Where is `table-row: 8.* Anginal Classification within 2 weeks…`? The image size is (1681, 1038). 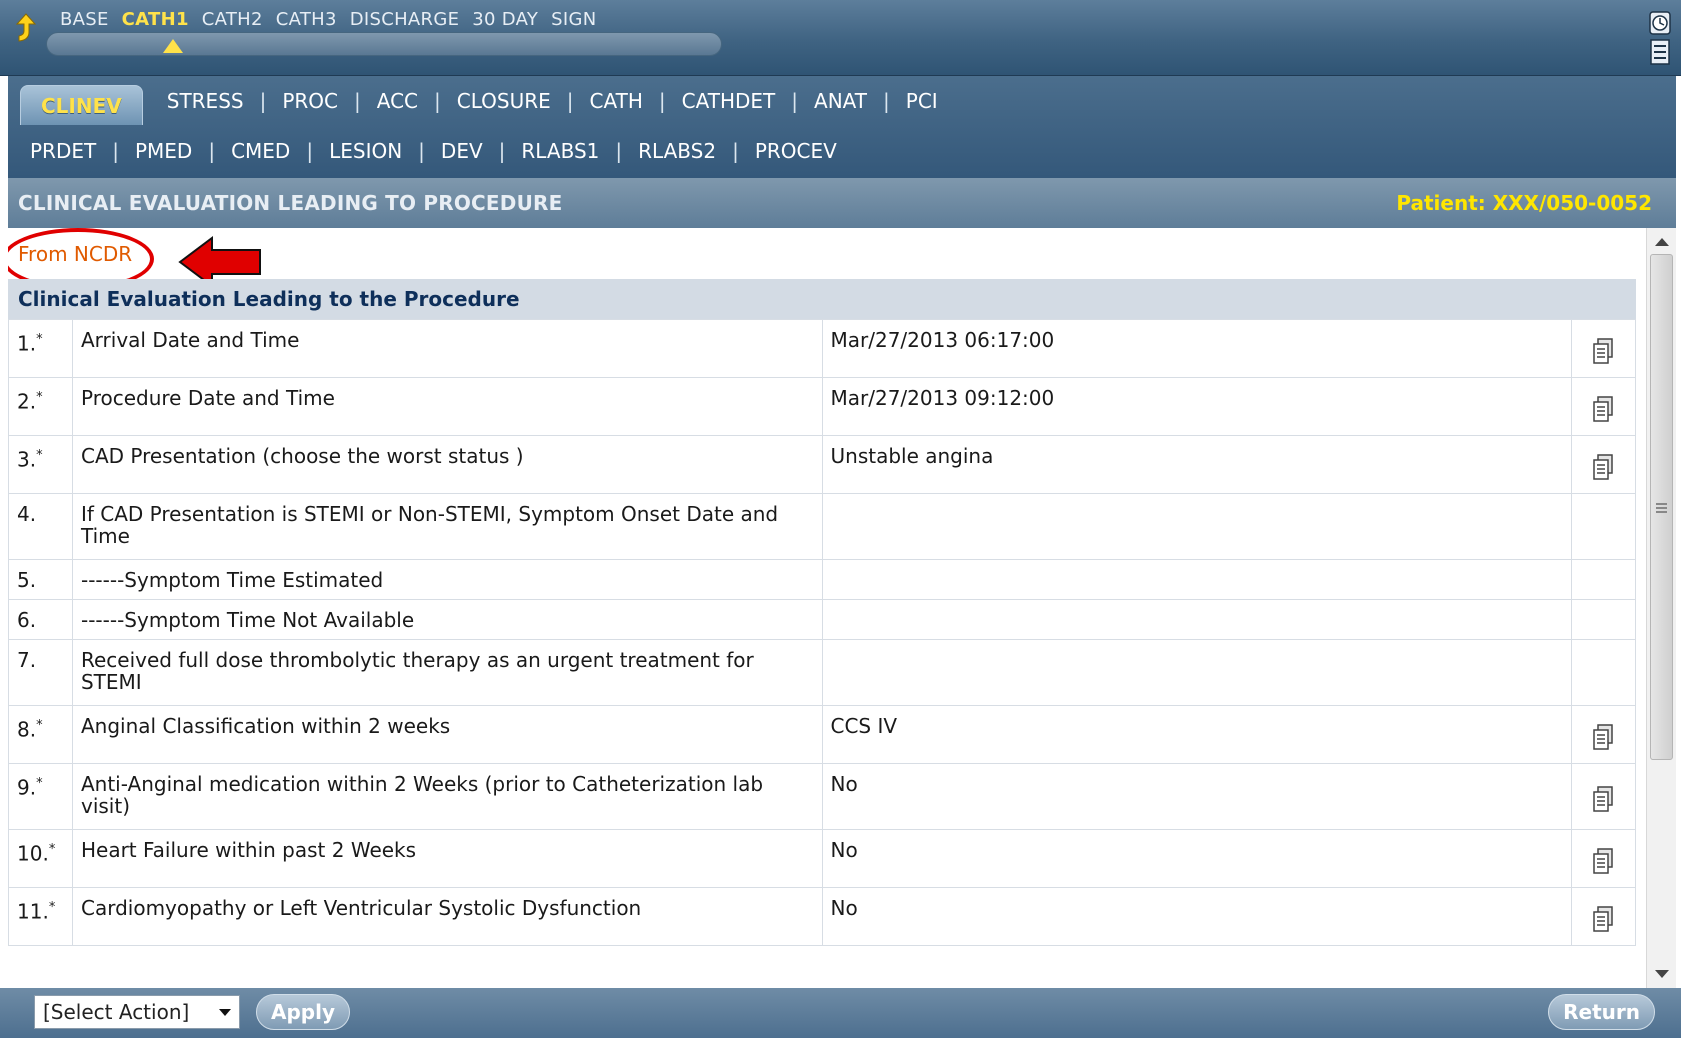 table-row: 8.* Anginal Classification within 2 weeks… is located at coordinates (822, 734).